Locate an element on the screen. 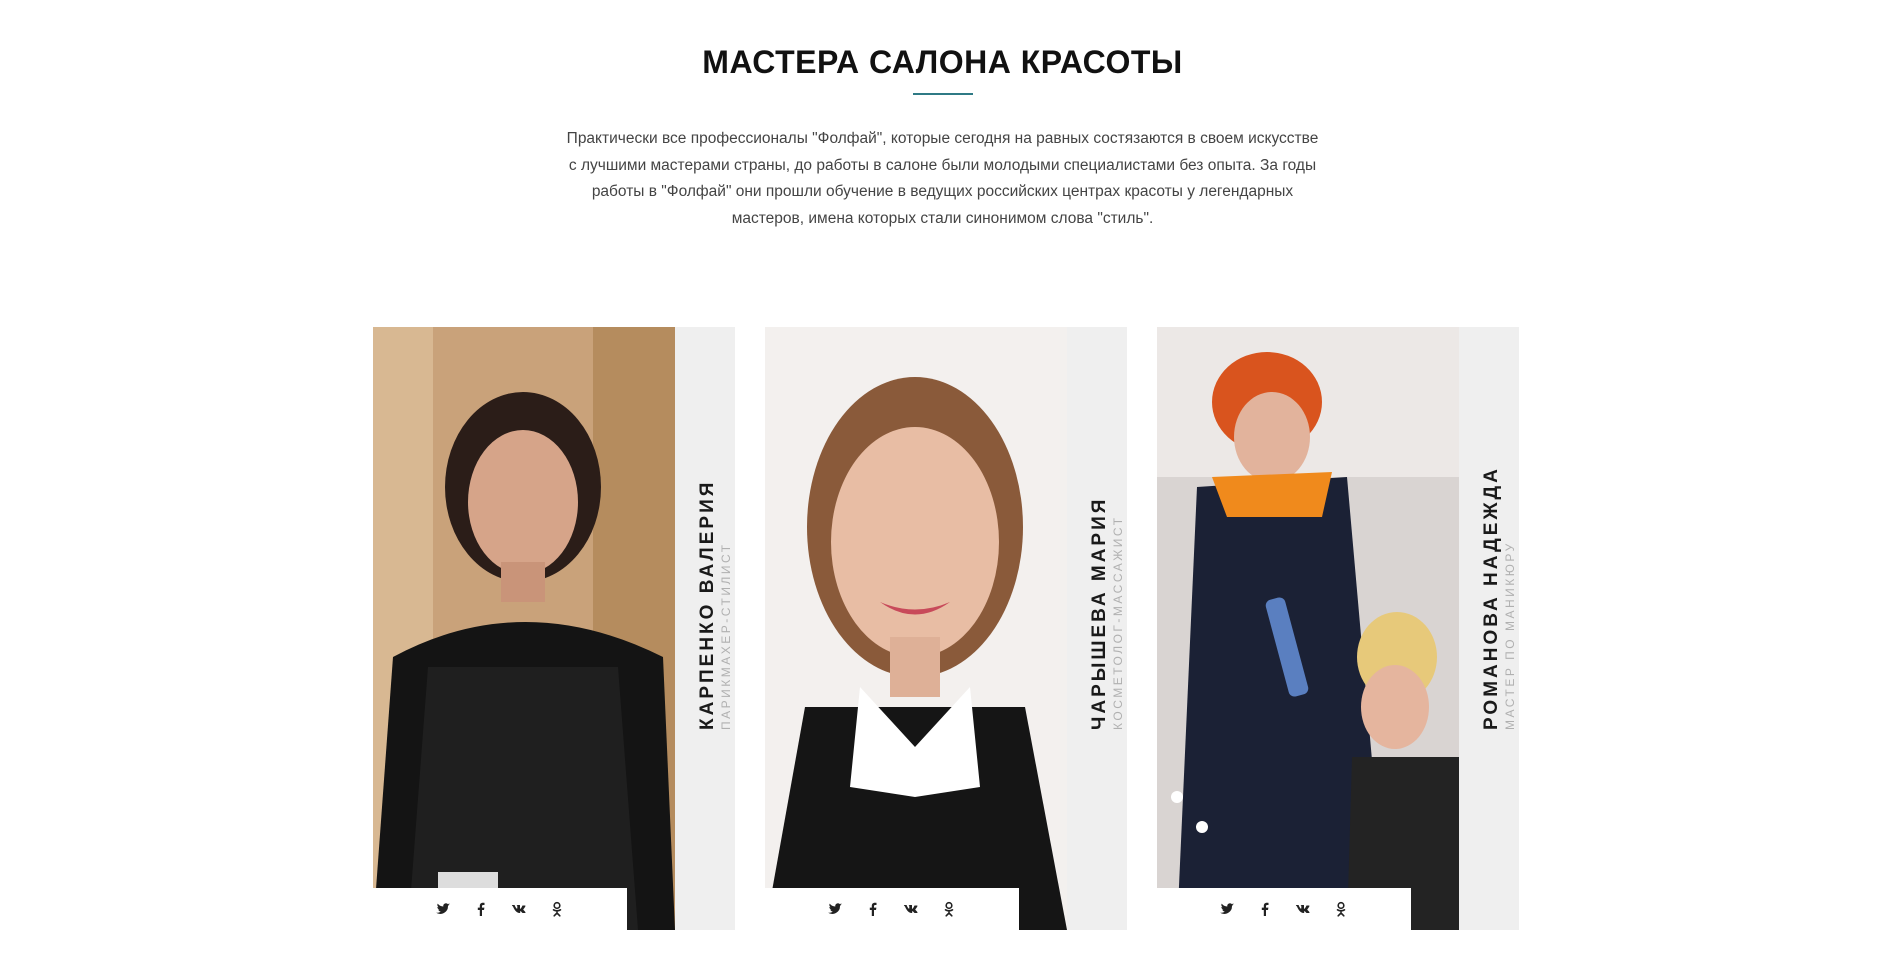 This screenshot has width=1885, height=955. master-sidebar: РОМАНОВА НАДЕЖДА МАСТЕР ПО МАНИКЮРУ is located at coordinates (1489, 628).